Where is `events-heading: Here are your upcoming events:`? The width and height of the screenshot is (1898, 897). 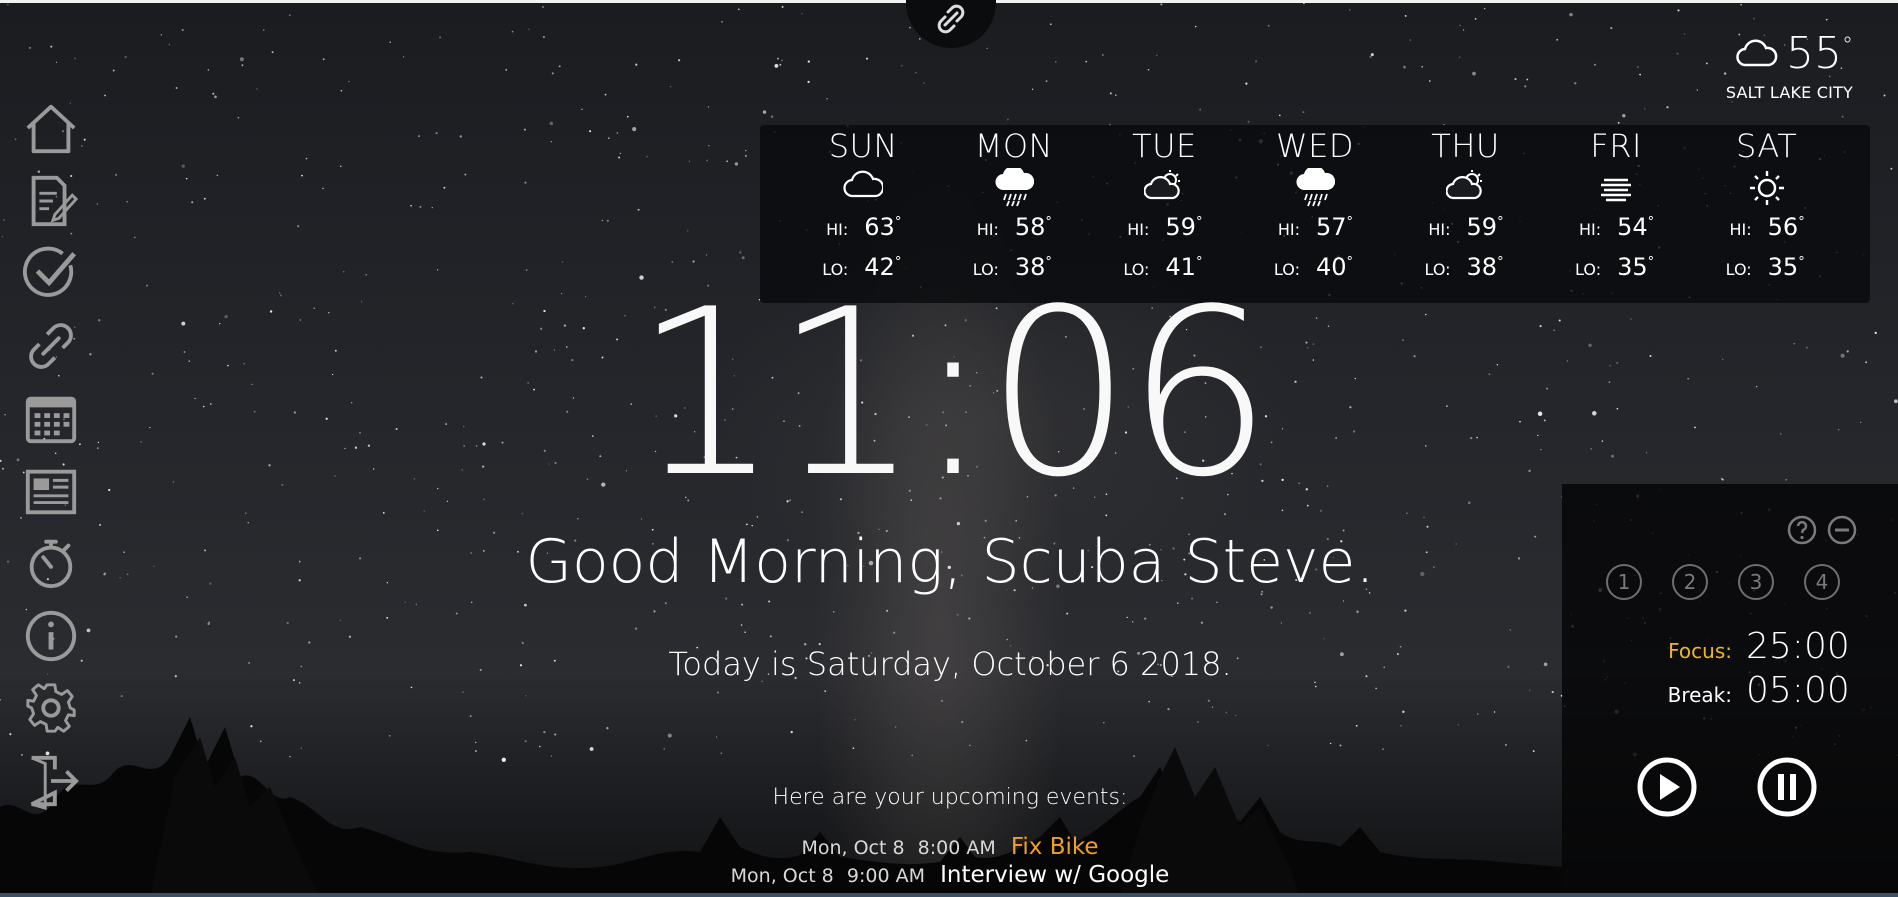 events-heading: Here are your upcoming events: is located at coordinates (950, 797).